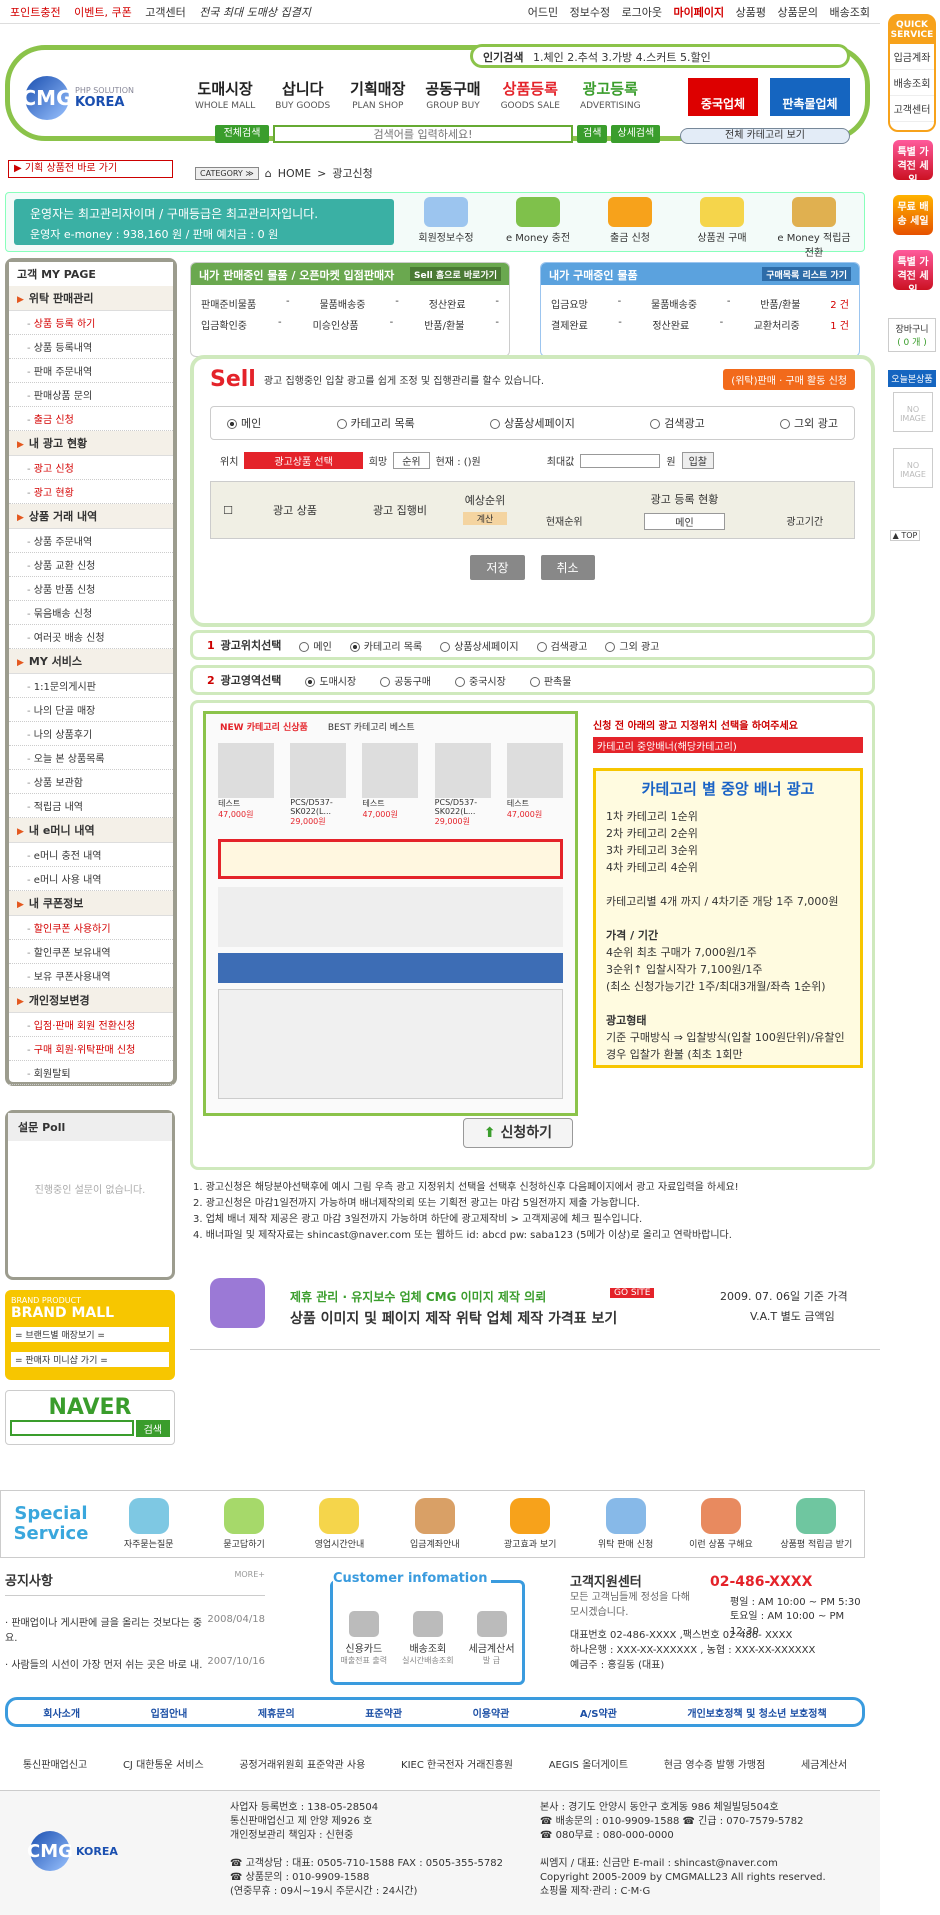 The height and width of the screenshot is (1915, 940). Describe the element at coordinates (228, 510) in the screenshot. I see `select-all-checkbox: ☐` at that location.